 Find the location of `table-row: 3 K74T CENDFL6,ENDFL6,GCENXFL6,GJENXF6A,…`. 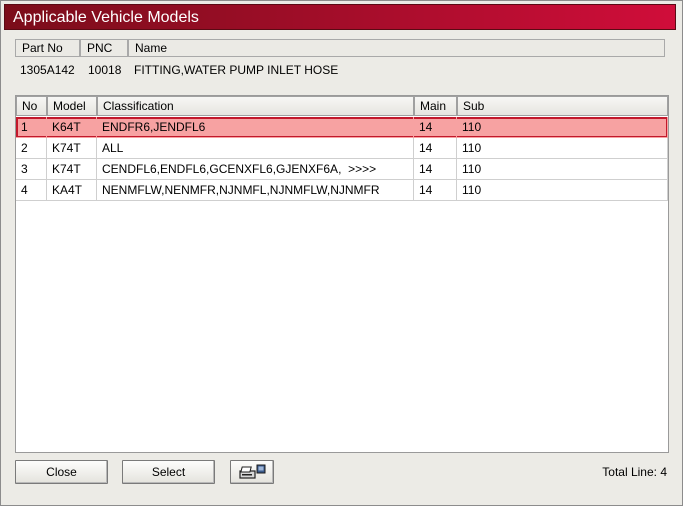

table-row: 3 K74T CENDFL6,ENDFL6,GCENXFL6,GJENXF6A,… is located at coordinates (342, 169).